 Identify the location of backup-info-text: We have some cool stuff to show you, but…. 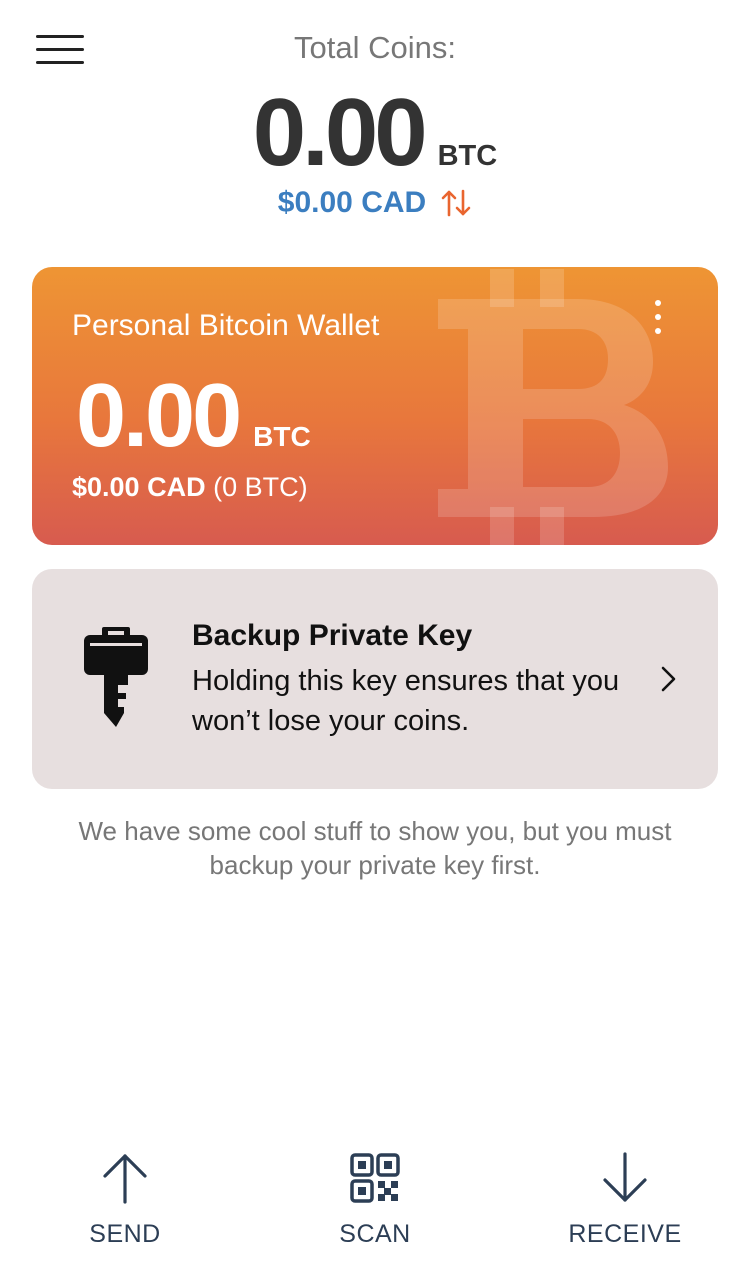
(375, 848).